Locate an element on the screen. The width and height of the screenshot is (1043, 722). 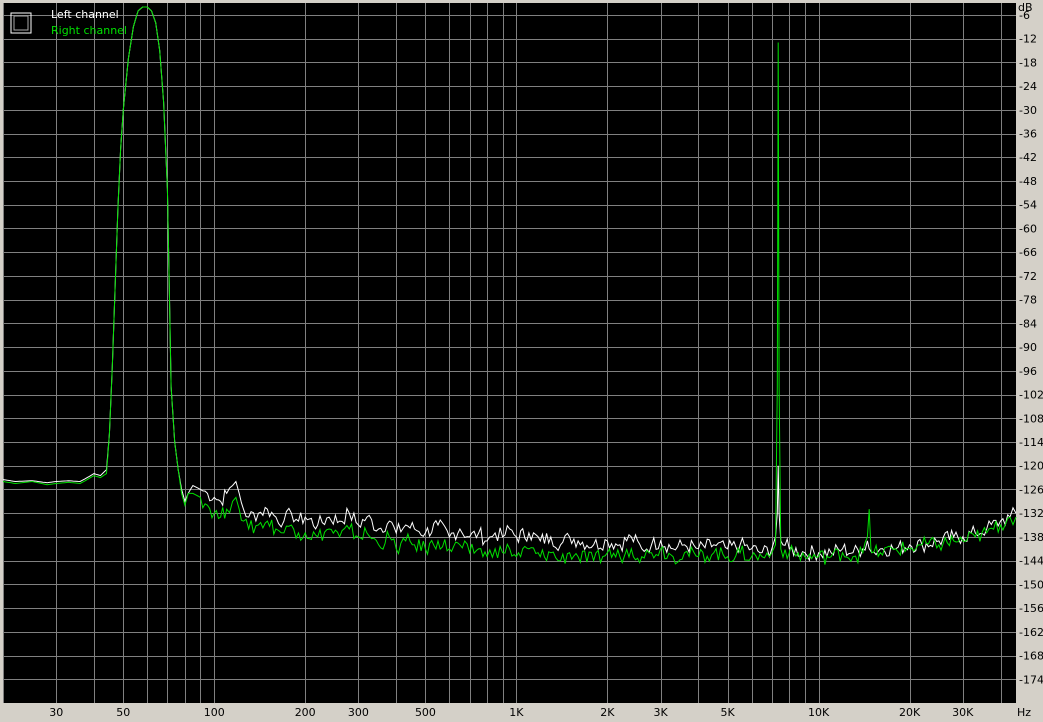
x-tick-label: 200 is located at coordinates (305, 712).